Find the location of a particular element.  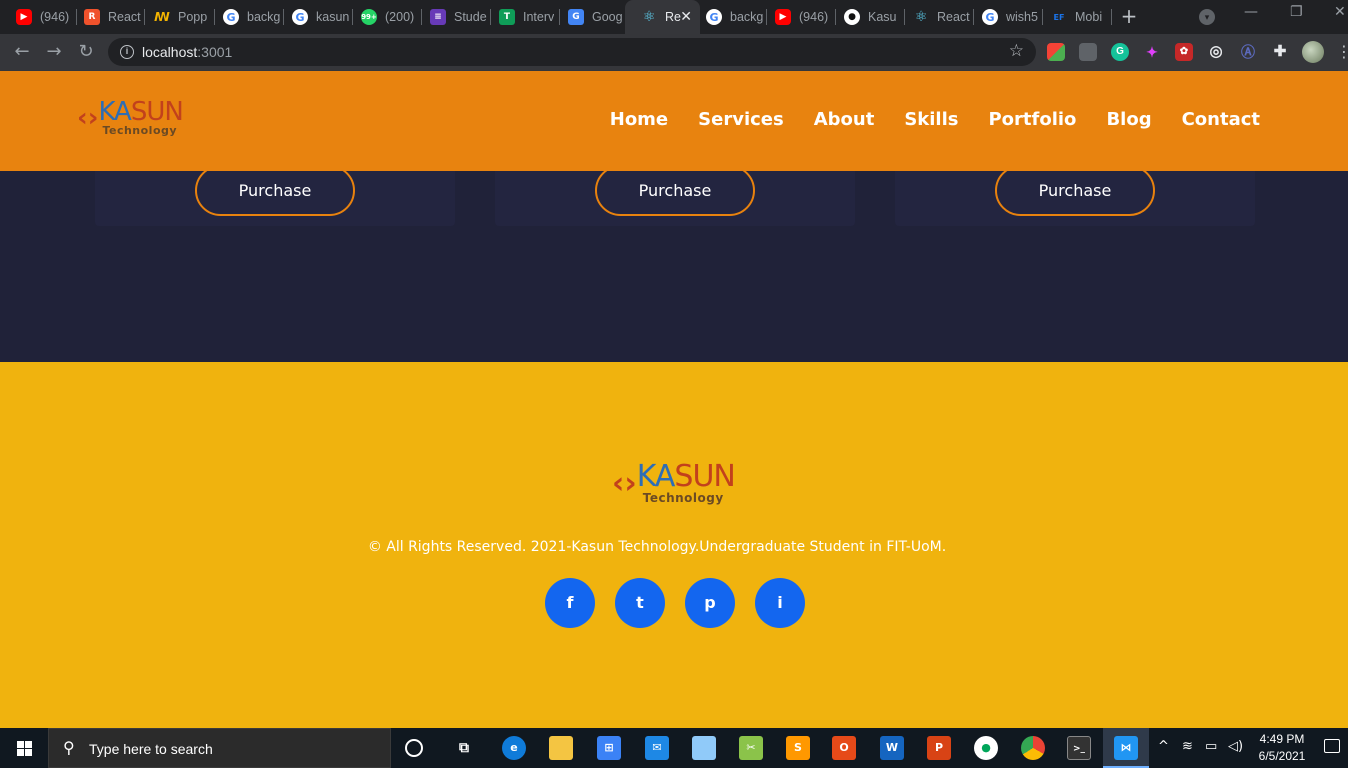

start-button is located at coordinates (24, 748).